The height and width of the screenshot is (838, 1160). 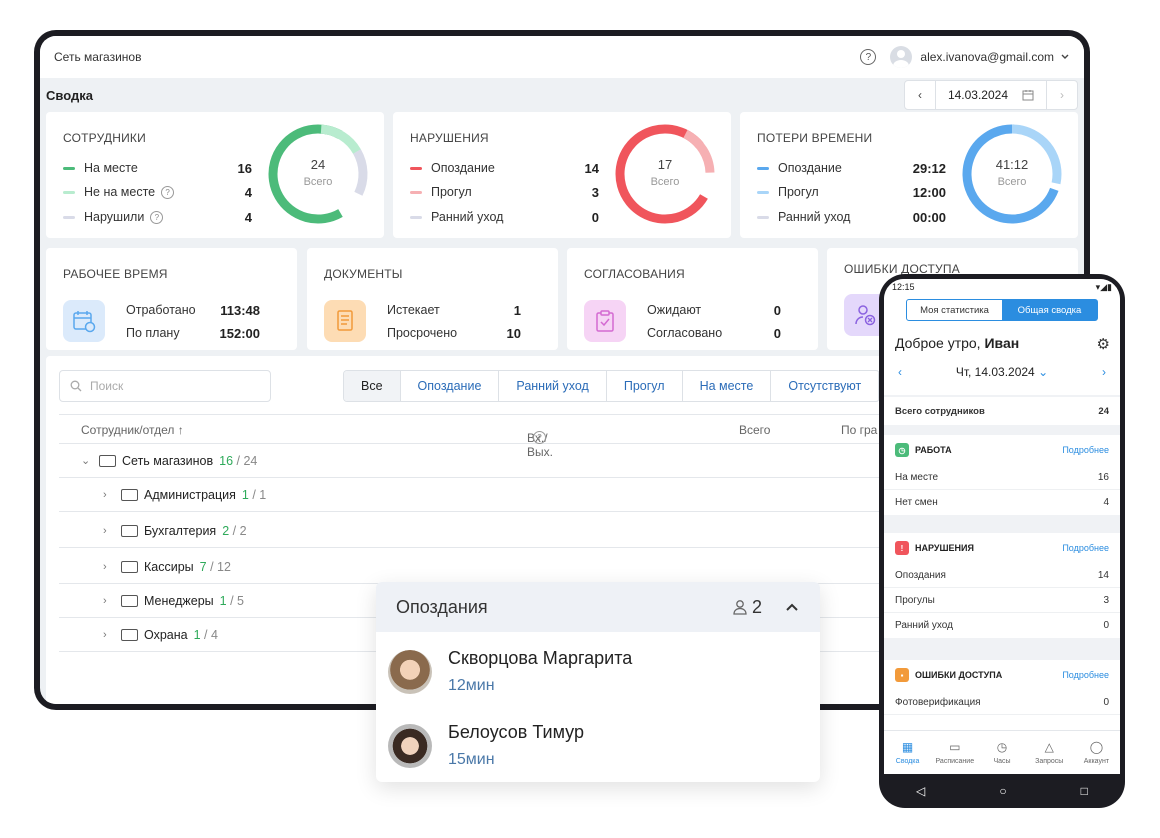 I want to click on documents-card: ДОКУМЕНТЫ Истекает 1 Просрочено 10, so click(x=432, y=299).